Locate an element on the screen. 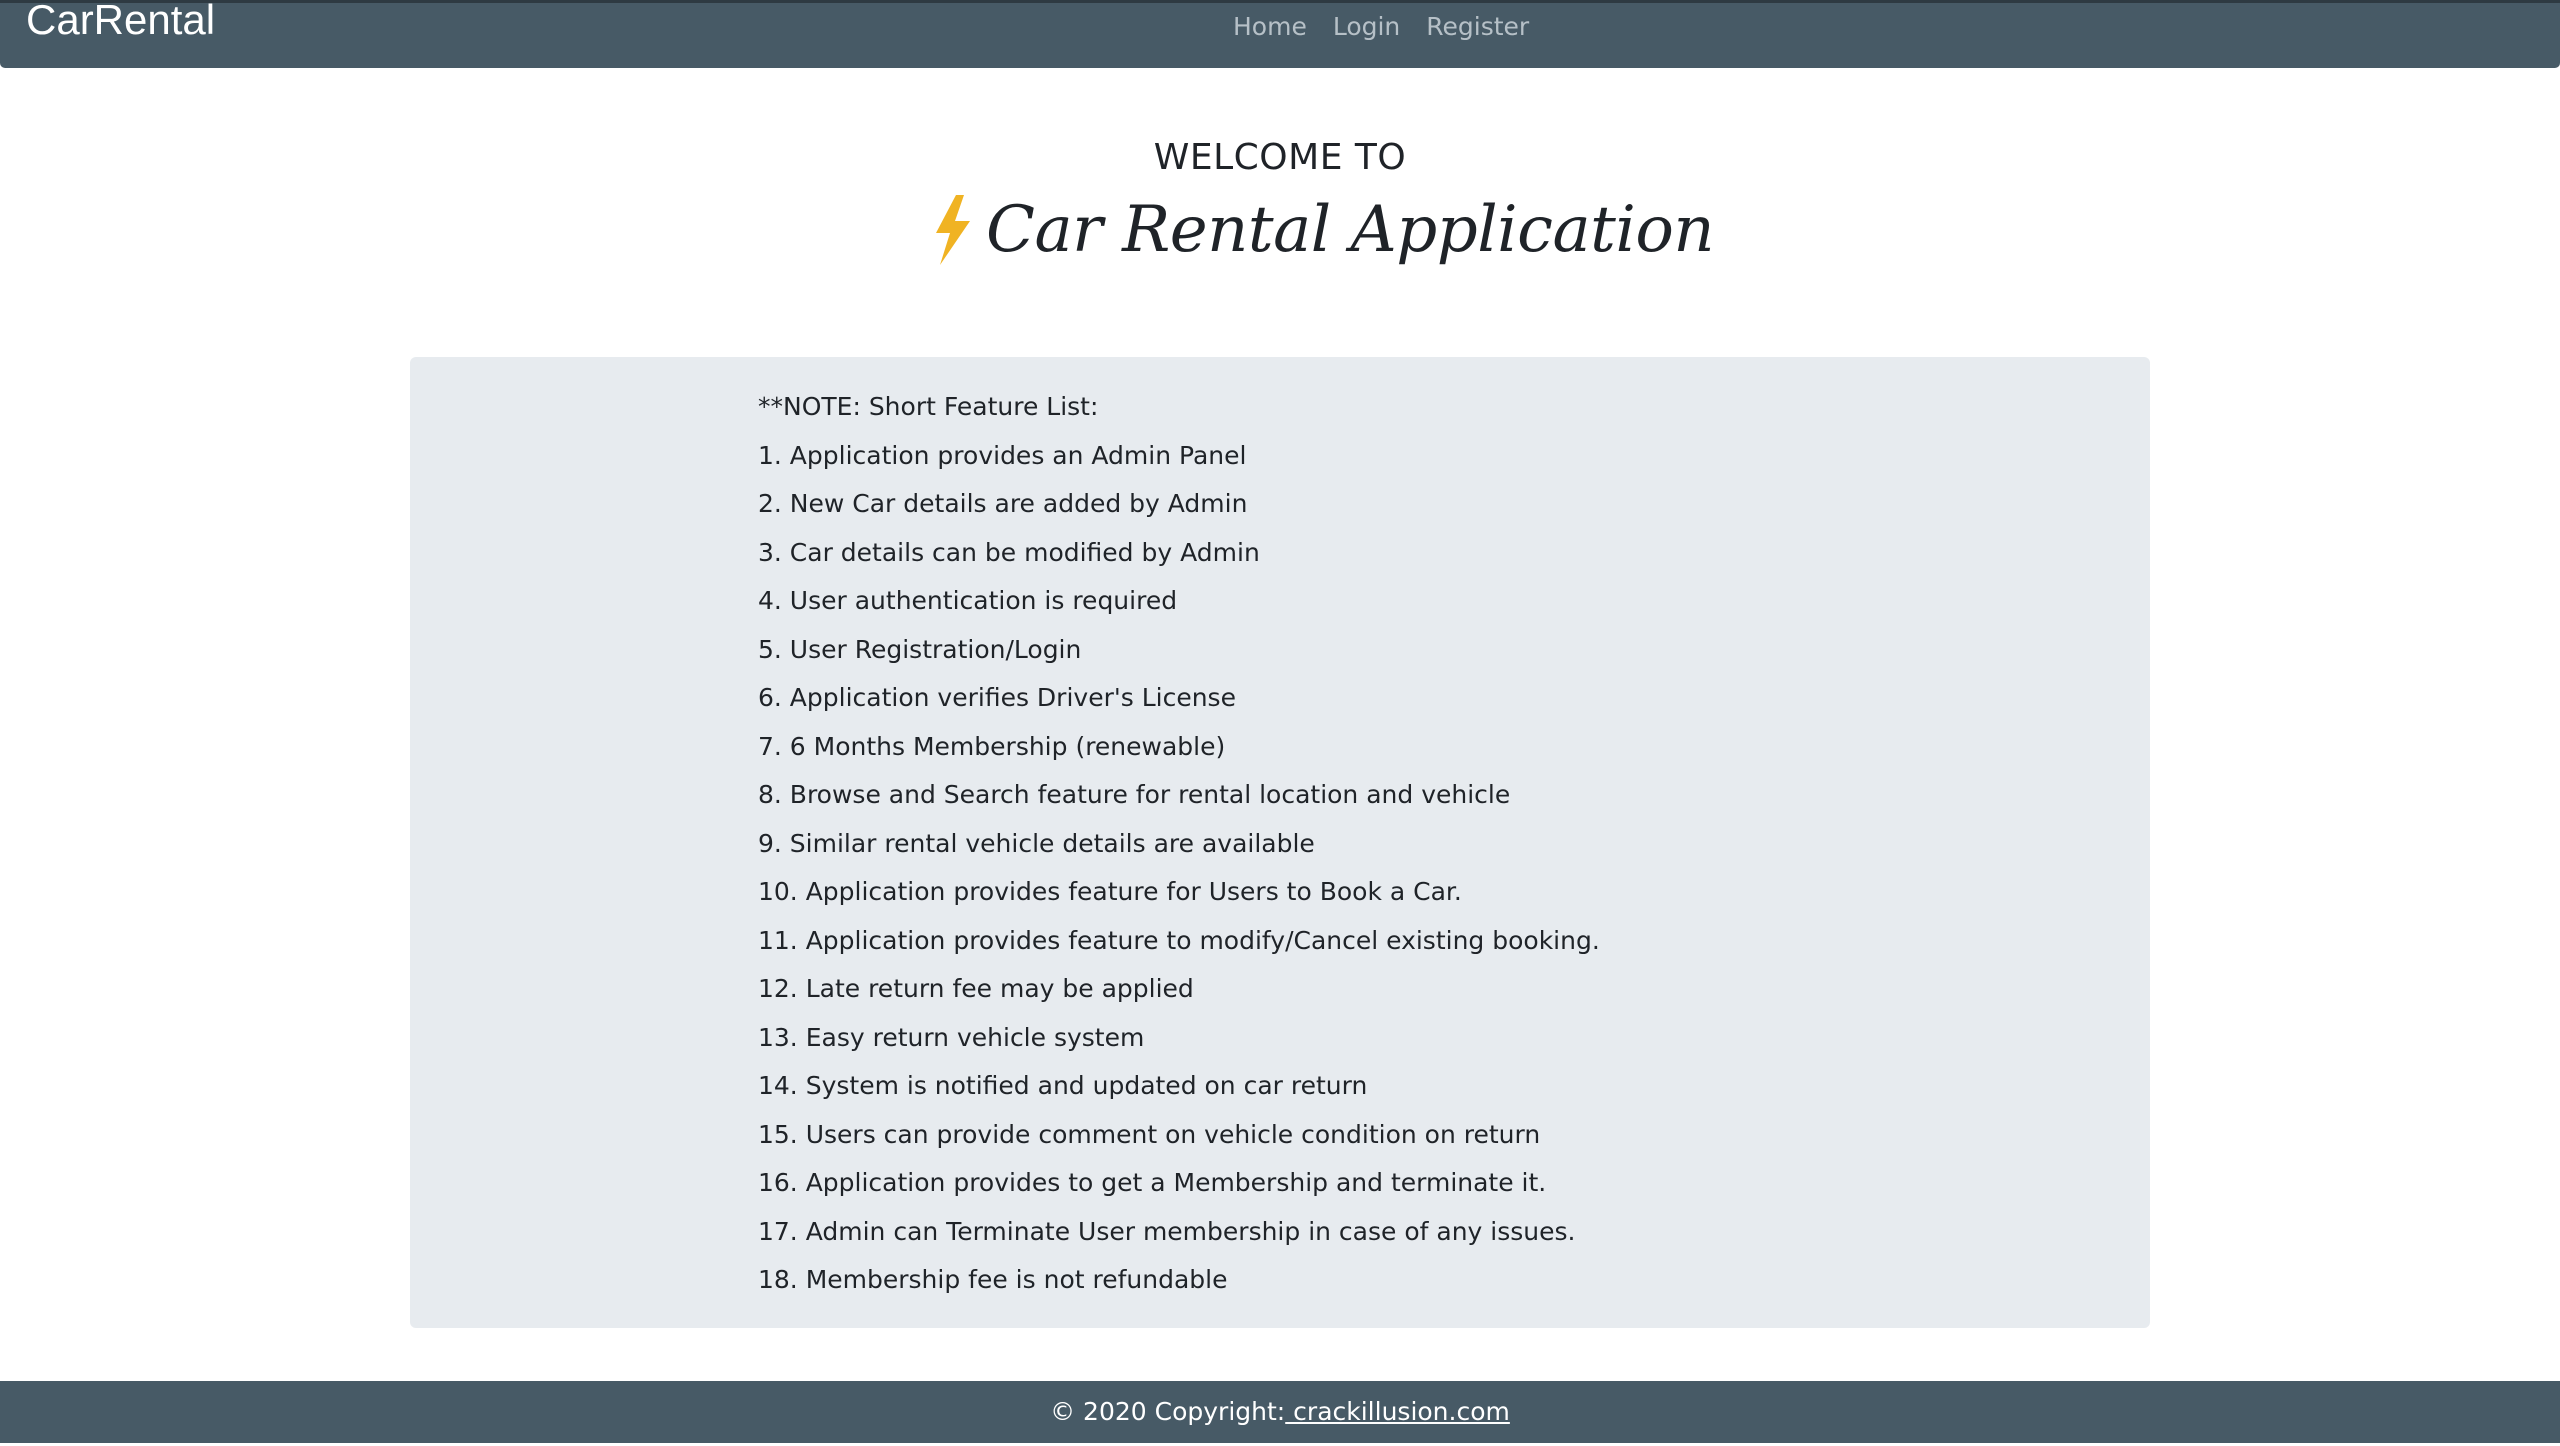 This screenshot has width=2560, height=1446. app-title: Car Rental Application is located at coordinates (1350, 230).